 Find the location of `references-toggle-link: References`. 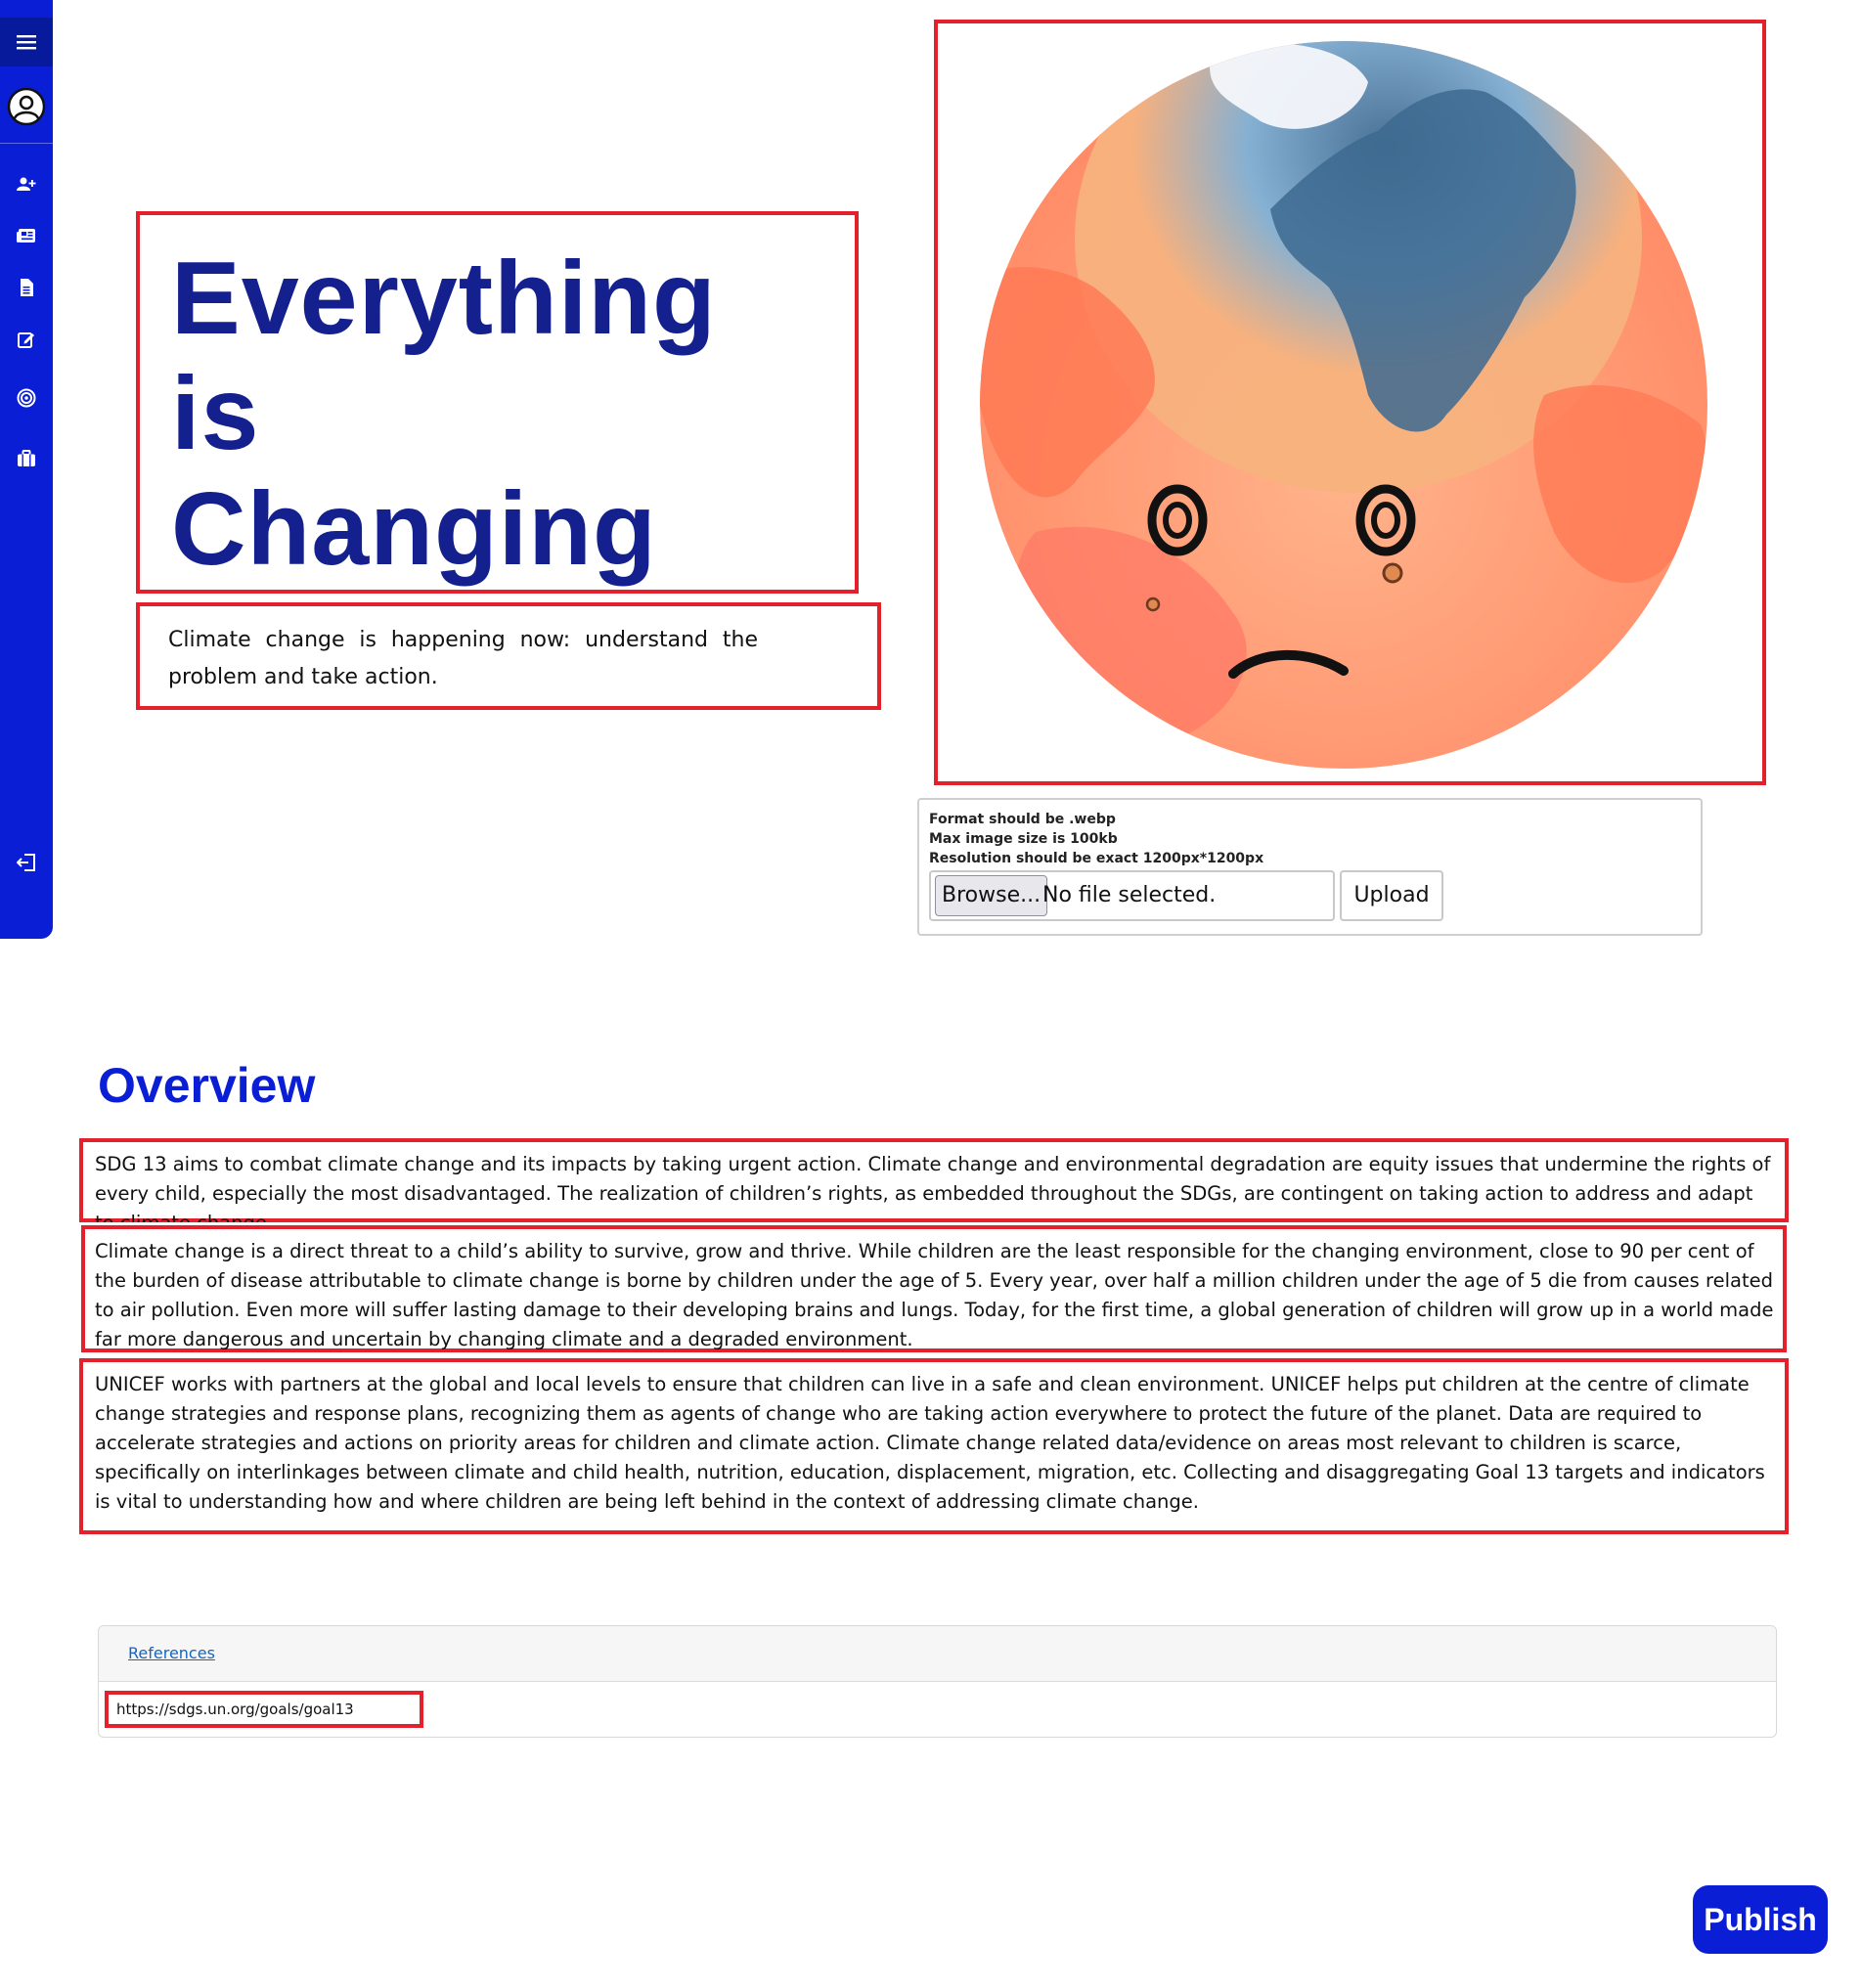

references-toggle-link: References is located at coordinates (171, 1653).